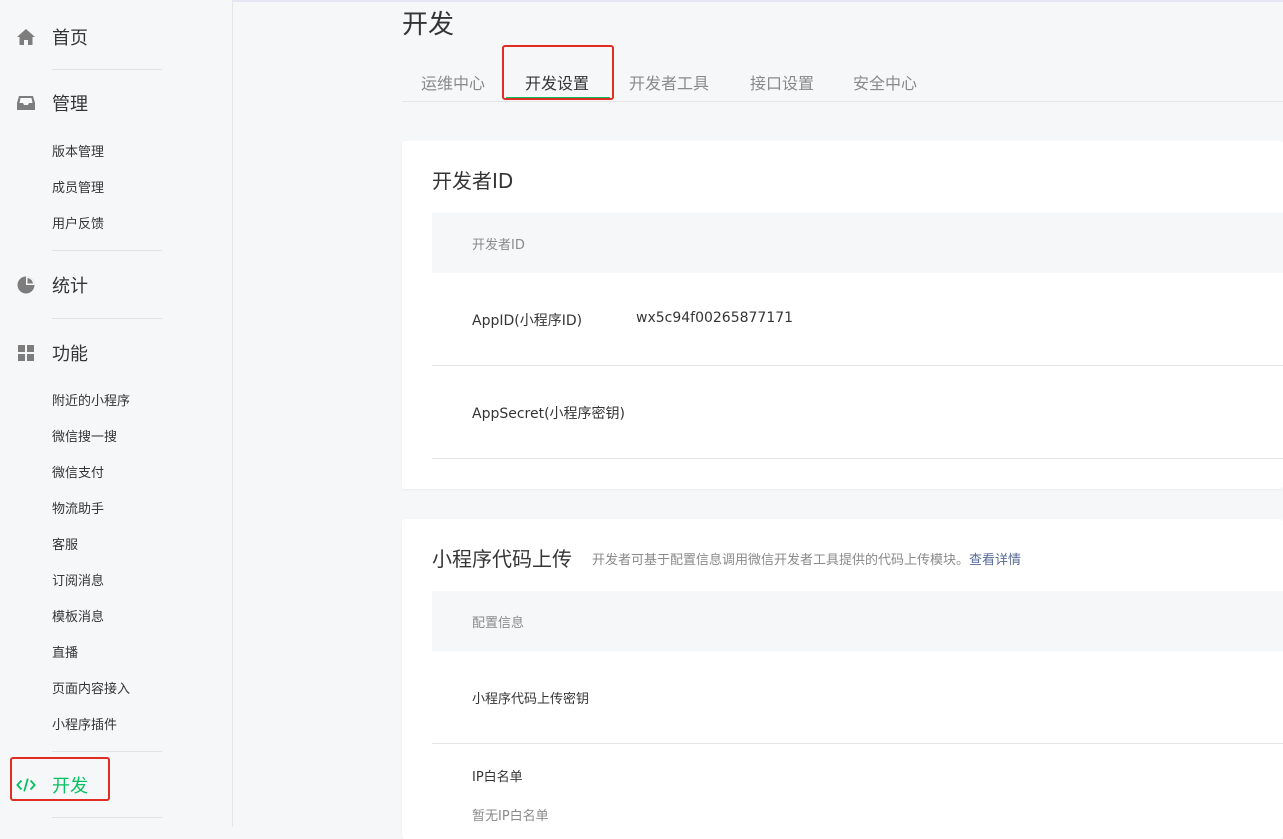 The image size is (1283, 839). Describe the element at coordinates (885, 85) in the screenshot. I see `tab-security-center: 安全中心` at that location.